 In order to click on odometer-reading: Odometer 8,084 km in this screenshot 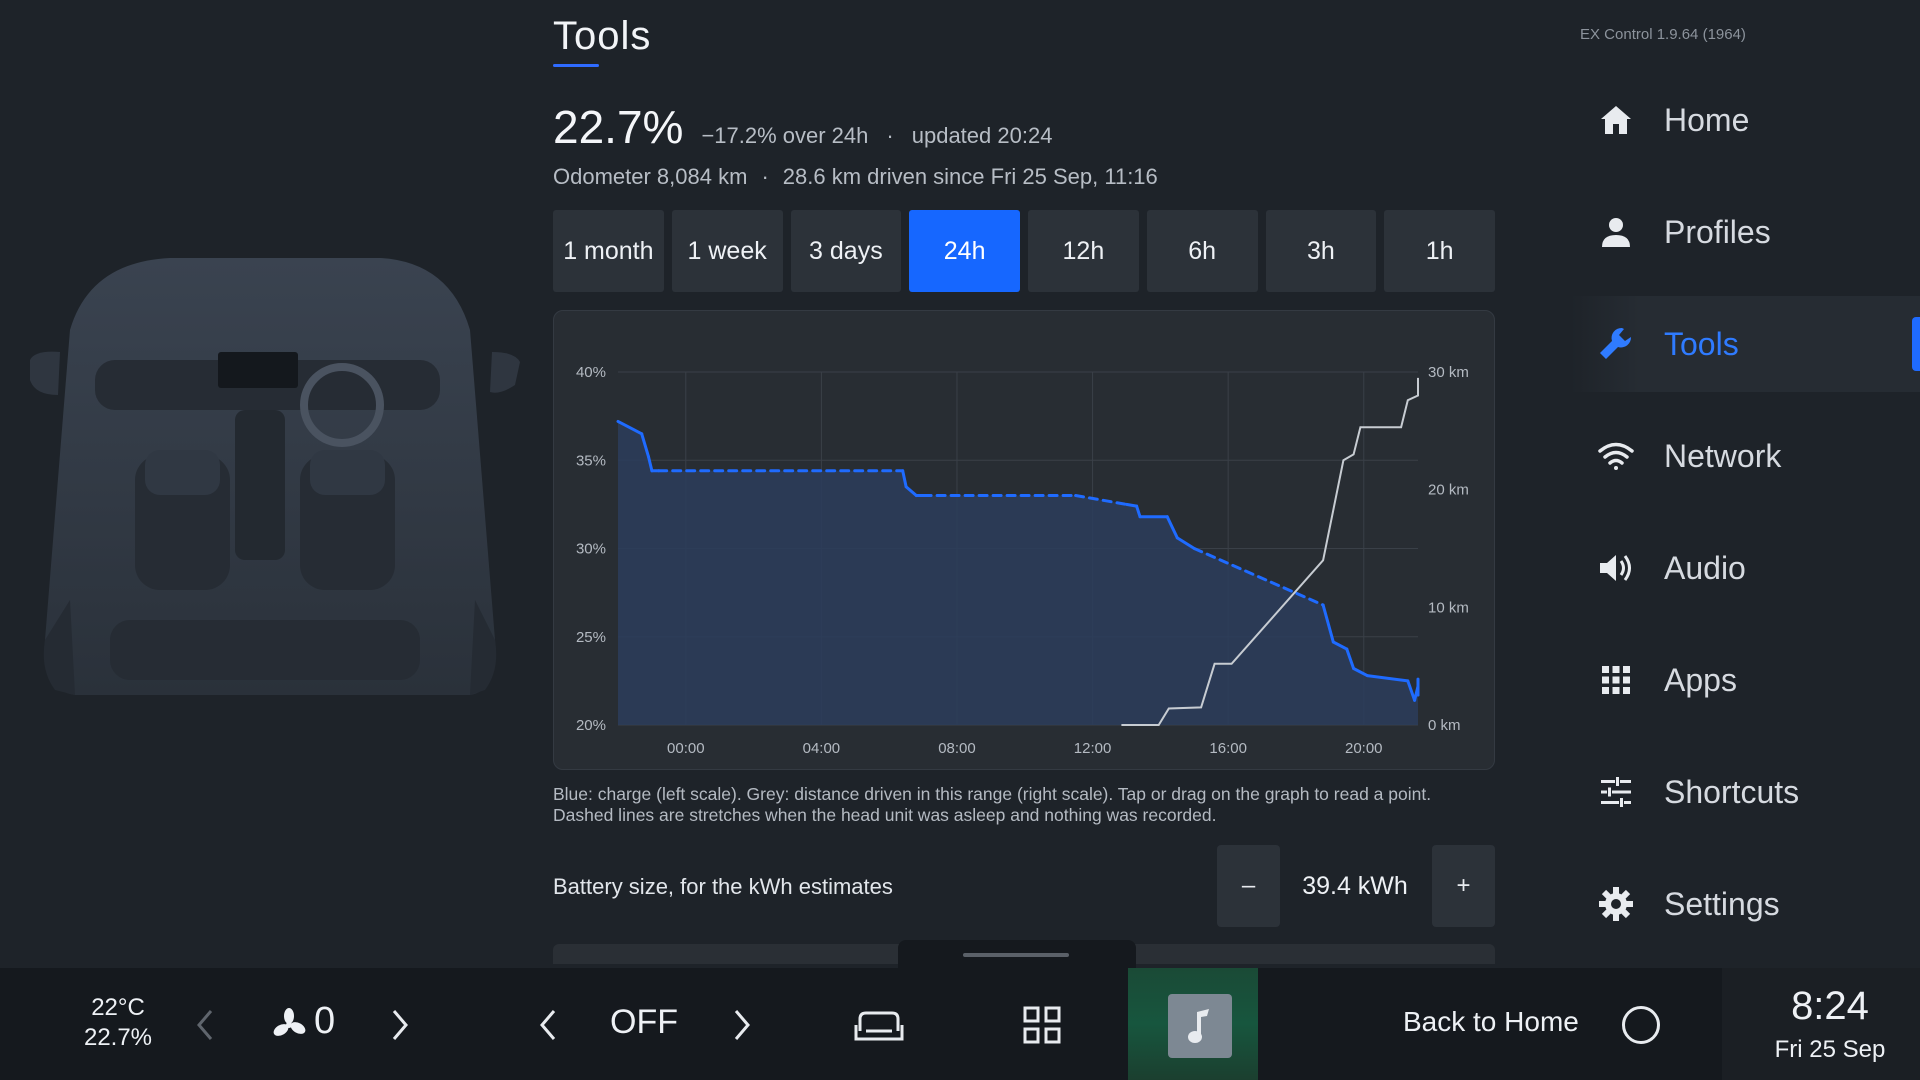, I will do `click(650, 176)`.